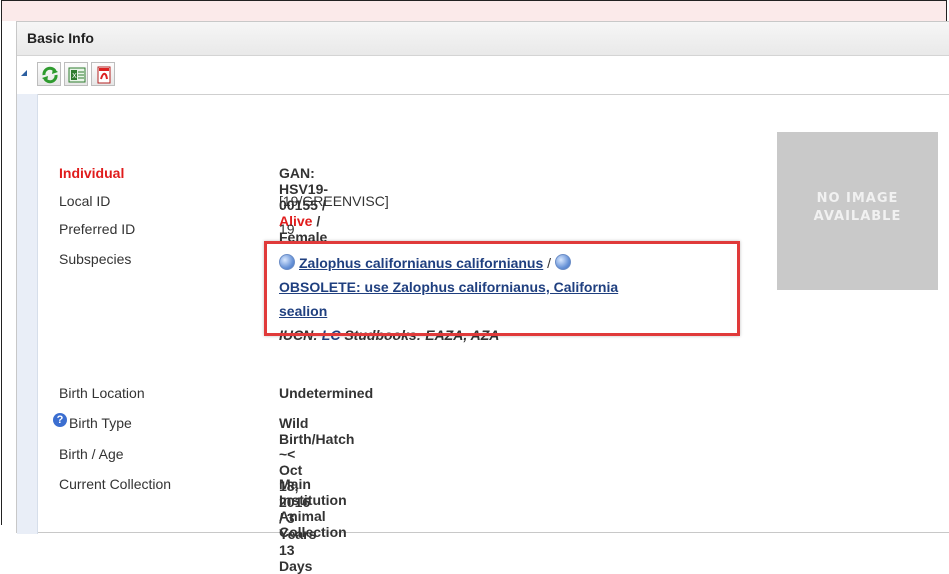  What do you see at coordinates (97, 229) in the screenshot?
I see `preferred-id-label: Preferred ID` at bounding box center [97, 229].